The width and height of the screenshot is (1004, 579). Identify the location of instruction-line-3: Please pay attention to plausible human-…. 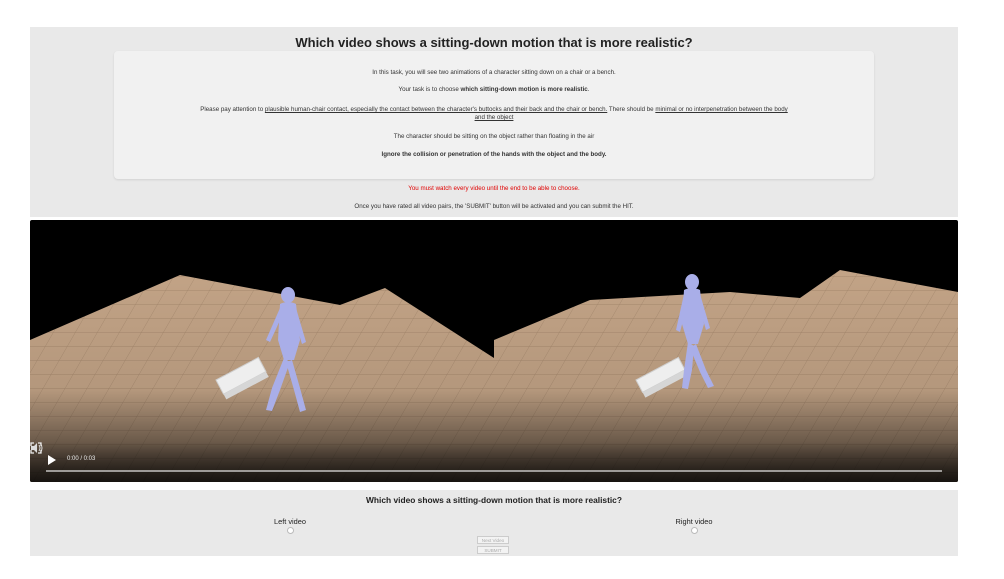
(494, 109).